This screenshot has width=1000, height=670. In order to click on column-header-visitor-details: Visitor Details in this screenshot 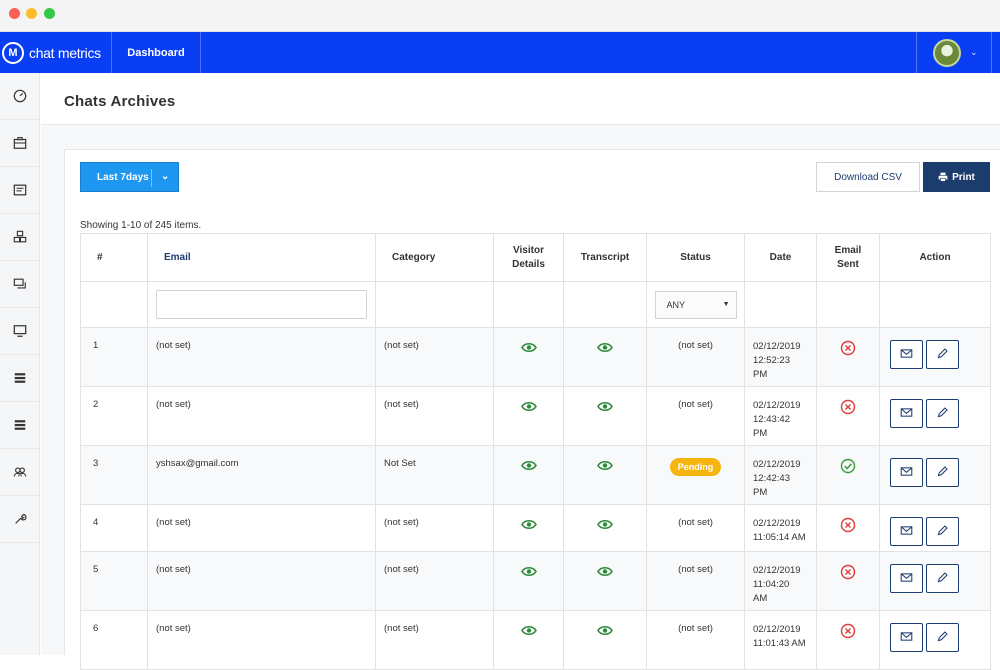, I will do `click(528, 257)`.